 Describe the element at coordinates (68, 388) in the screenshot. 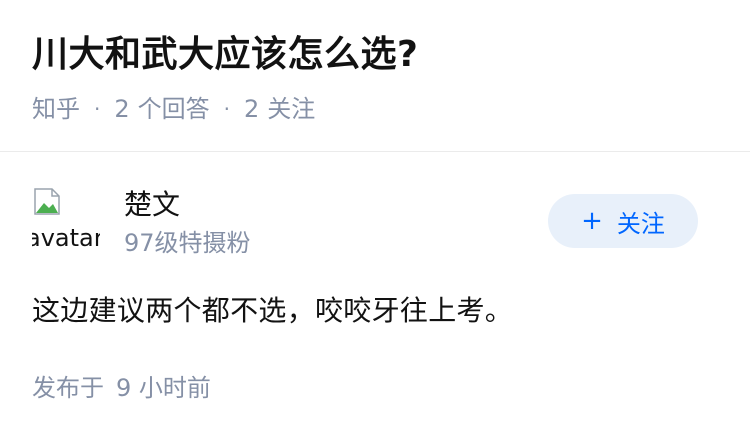

I see `publish-time-prefix: 发布于` at that location.